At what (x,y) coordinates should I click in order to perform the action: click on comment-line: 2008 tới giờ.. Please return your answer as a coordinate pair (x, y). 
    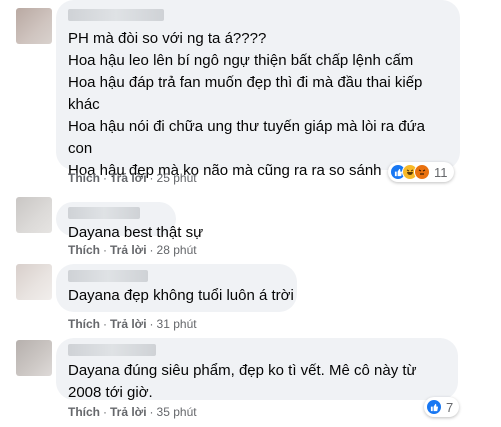
    Looking at the image, I should click on (110, 392).